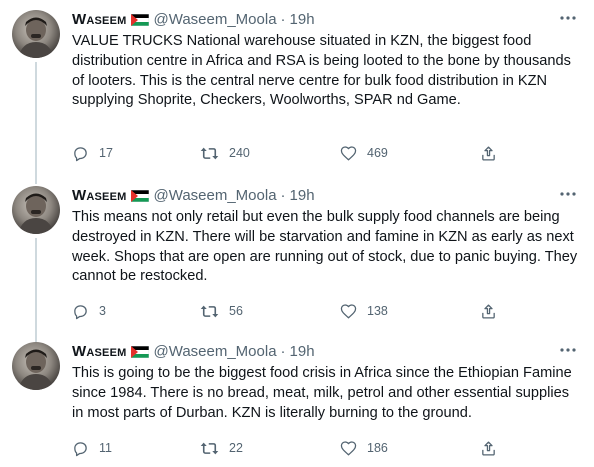 Image resolution: width=594 pixels, height=467 pixels. What do you see at coordinates (364, 153) in the screenshot?
I see `like-button: 469` at bounding box center [364, 153].